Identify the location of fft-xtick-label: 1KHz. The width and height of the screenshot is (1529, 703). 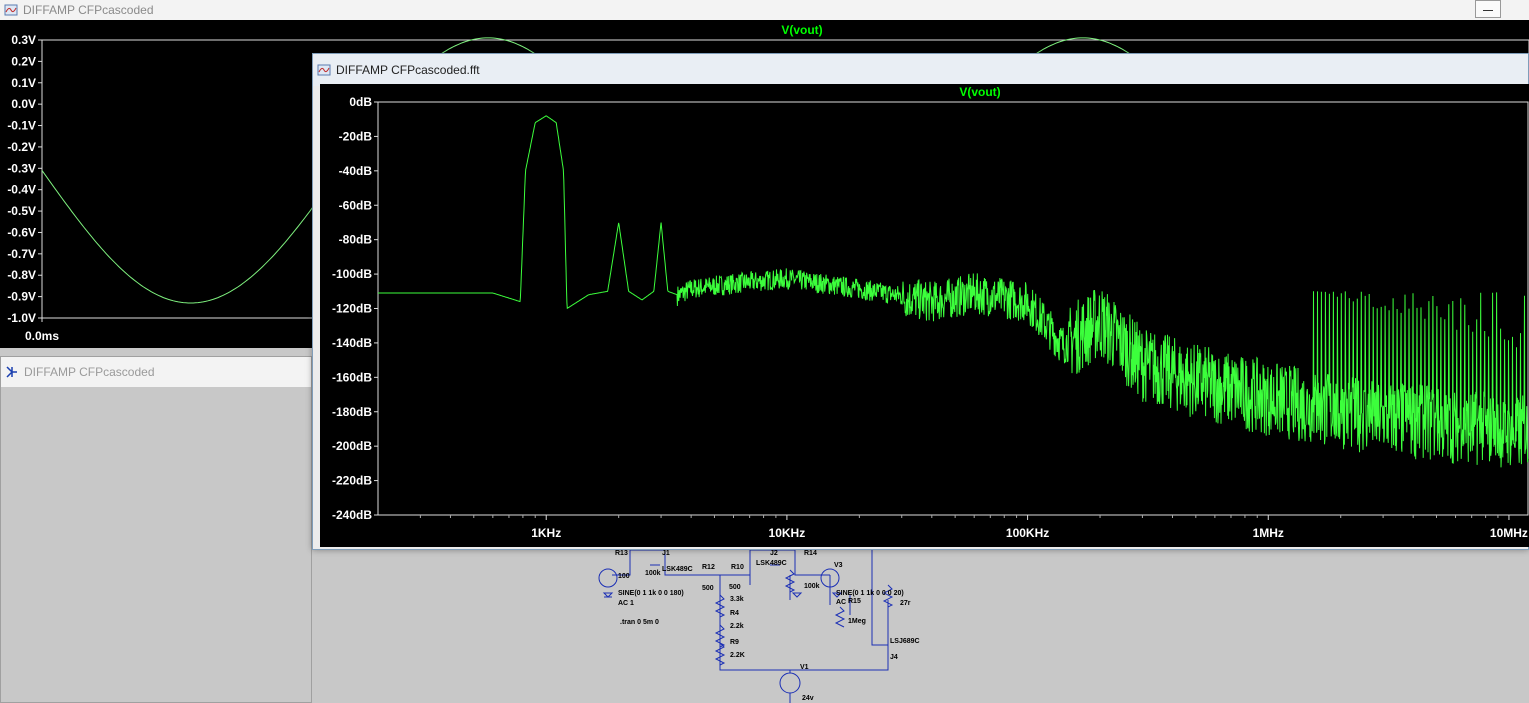
(546, 533).